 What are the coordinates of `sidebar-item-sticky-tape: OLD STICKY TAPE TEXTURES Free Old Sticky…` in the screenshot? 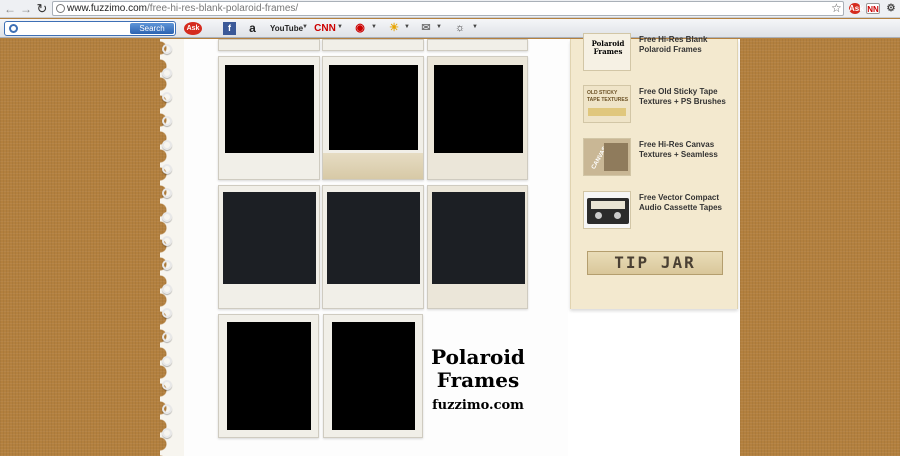 It's located at (656, 107).